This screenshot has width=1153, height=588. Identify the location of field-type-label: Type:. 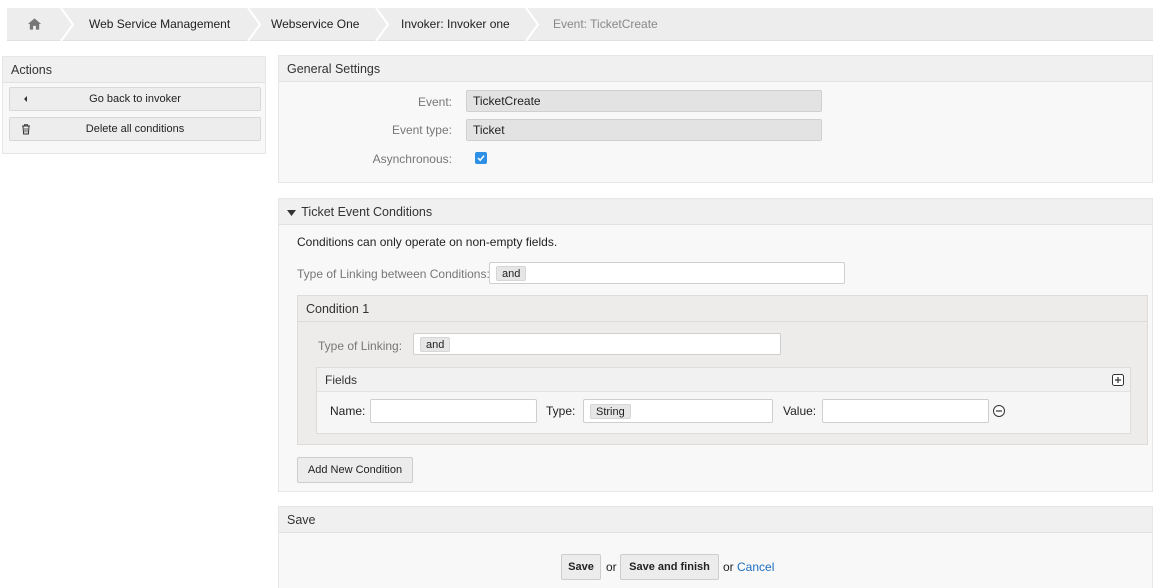
(561, 411).